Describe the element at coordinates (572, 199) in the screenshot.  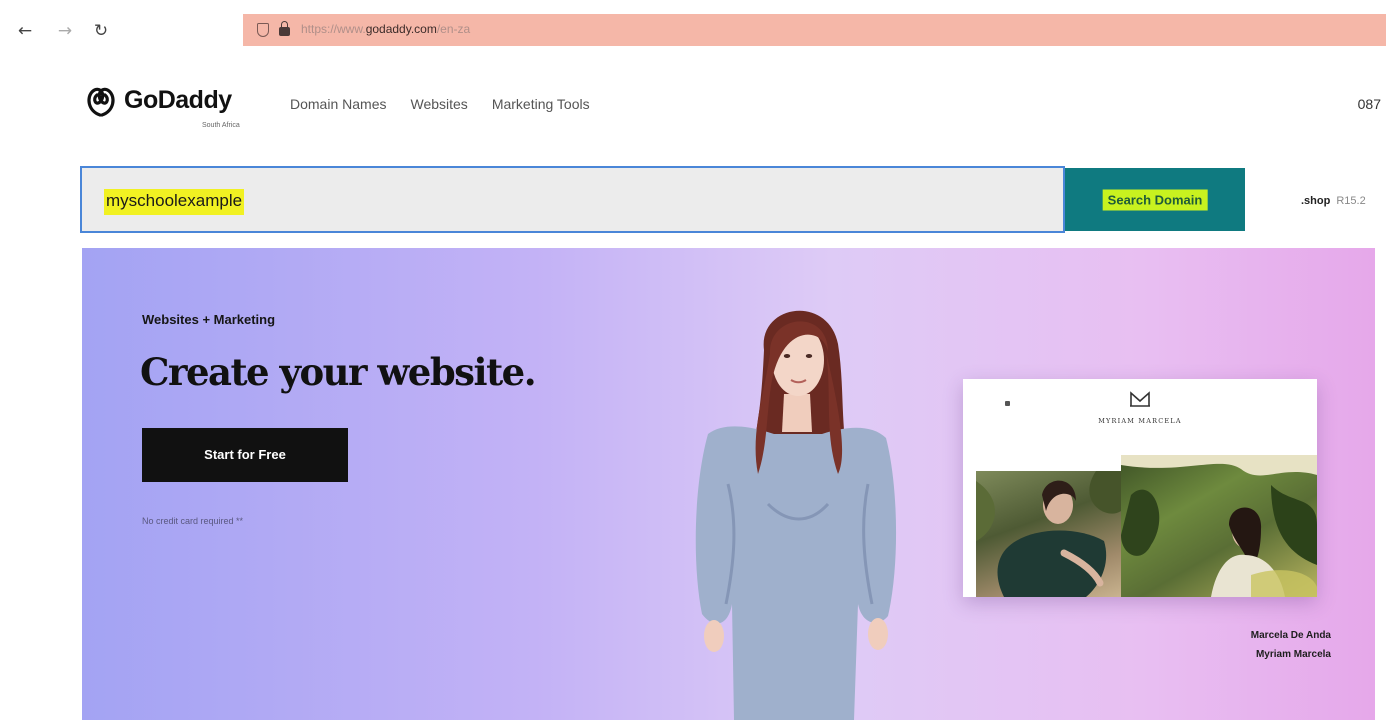
I see `domain-search-input: myschoolexample` at that location.